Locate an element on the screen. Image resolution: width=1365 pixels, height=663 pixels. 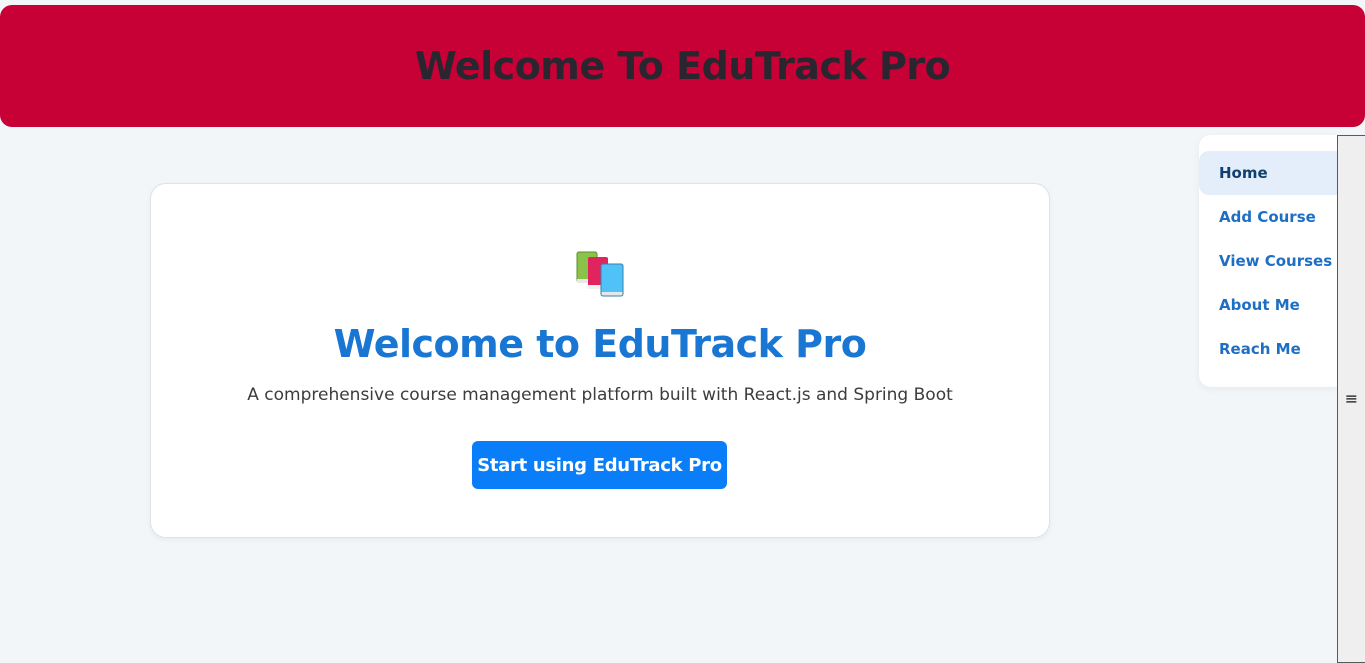
sidebar-item-about-me: About Me is located at coordinates (1268, 305).